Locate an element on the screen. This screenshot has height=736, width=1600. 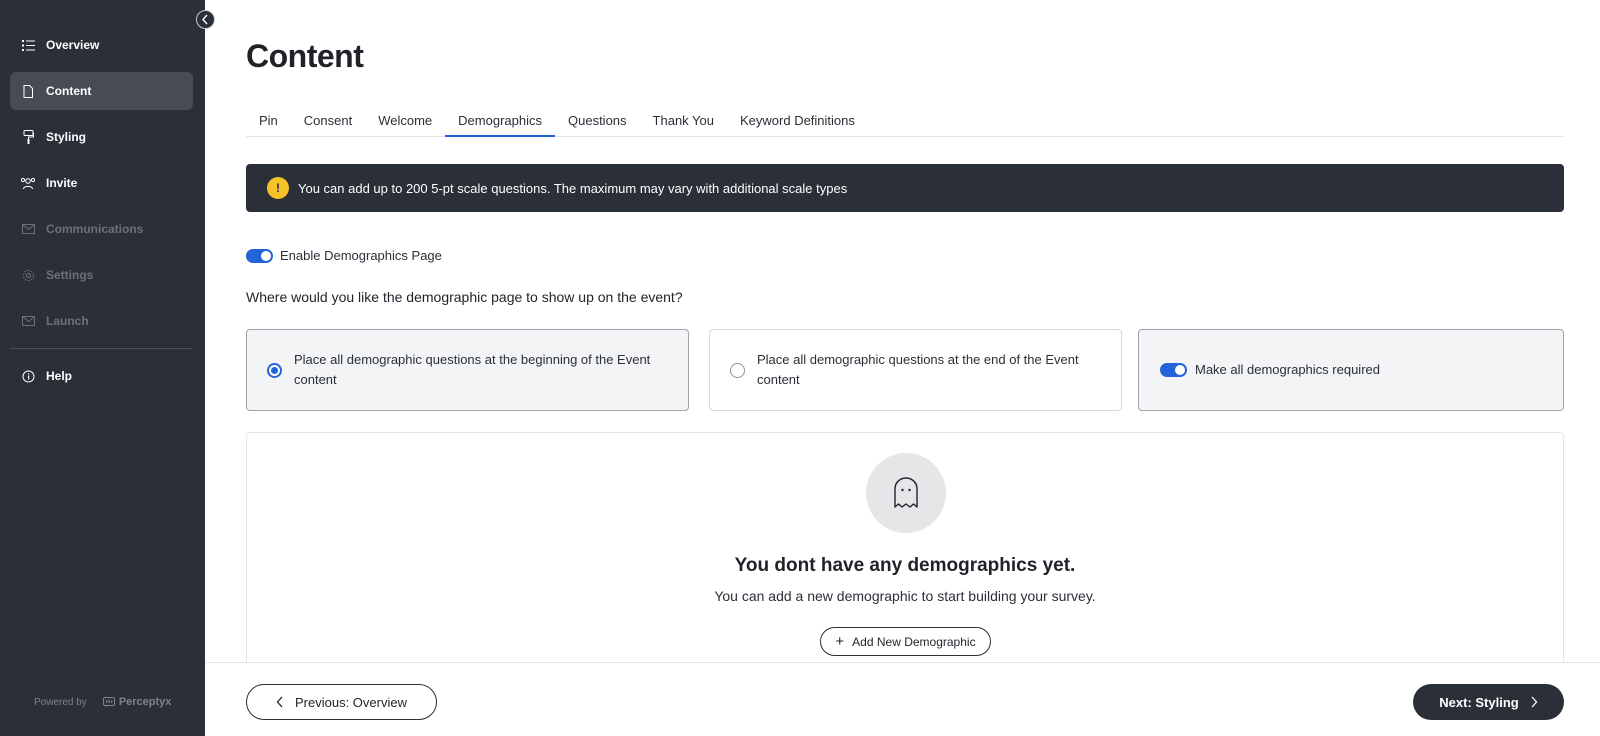
powered-by: Powered by Perceptyx is located at coordinates (102, 702).